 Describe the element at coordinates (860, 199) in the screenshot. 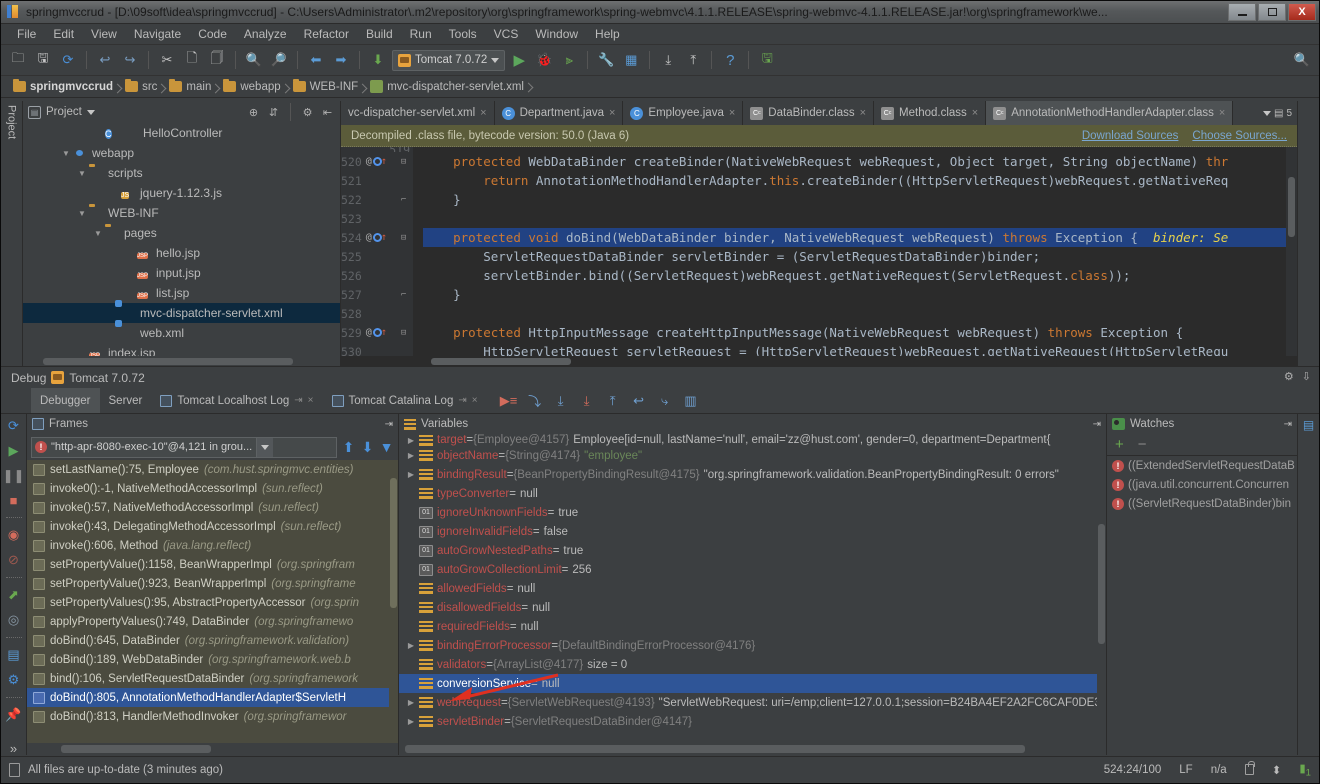

I see `code-line: }` at that location.